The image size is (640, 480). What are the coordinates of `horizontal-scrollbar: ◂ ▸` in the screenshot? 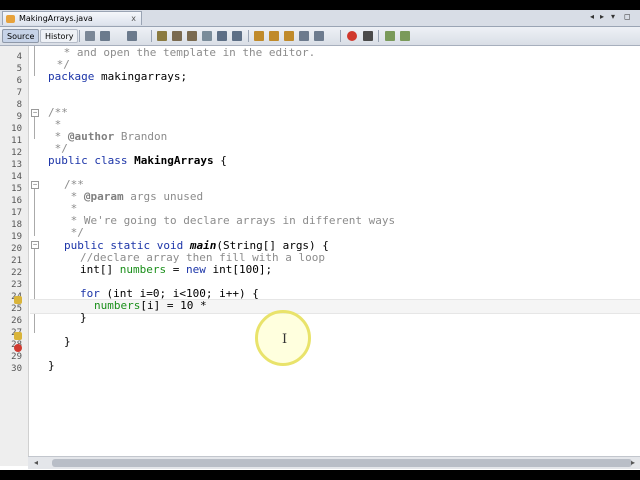 It's located at (334, 462).